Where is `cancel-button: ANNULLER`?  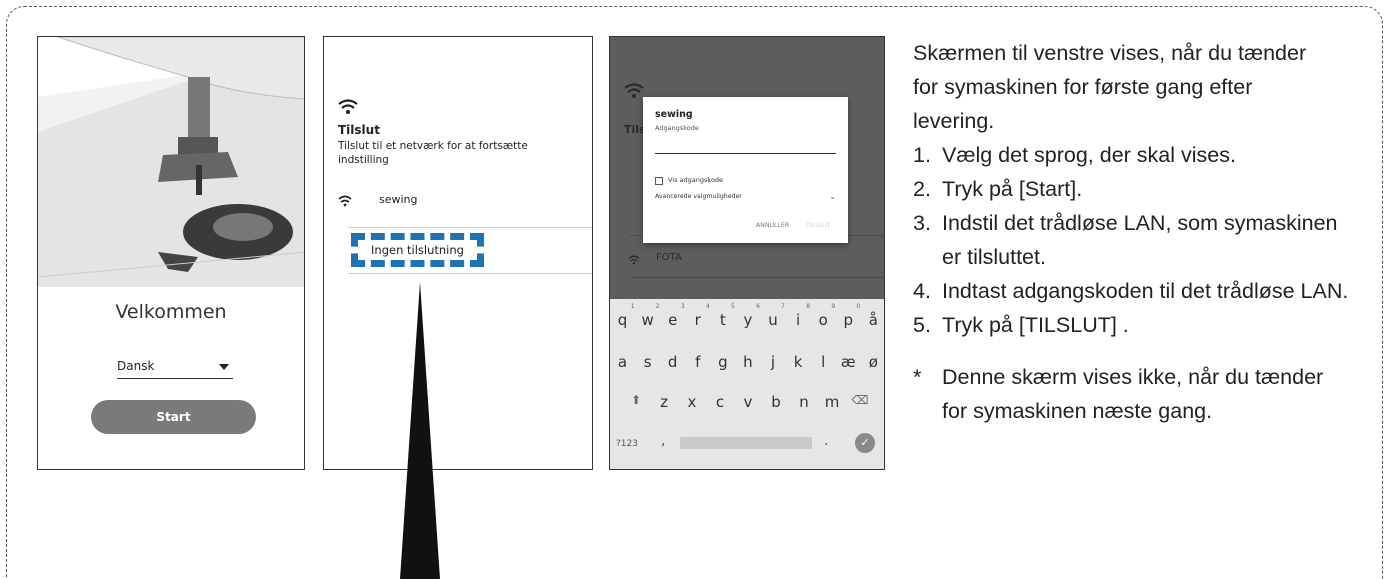
cancel-button: ANNULLER is located at coordinates (772, 225).